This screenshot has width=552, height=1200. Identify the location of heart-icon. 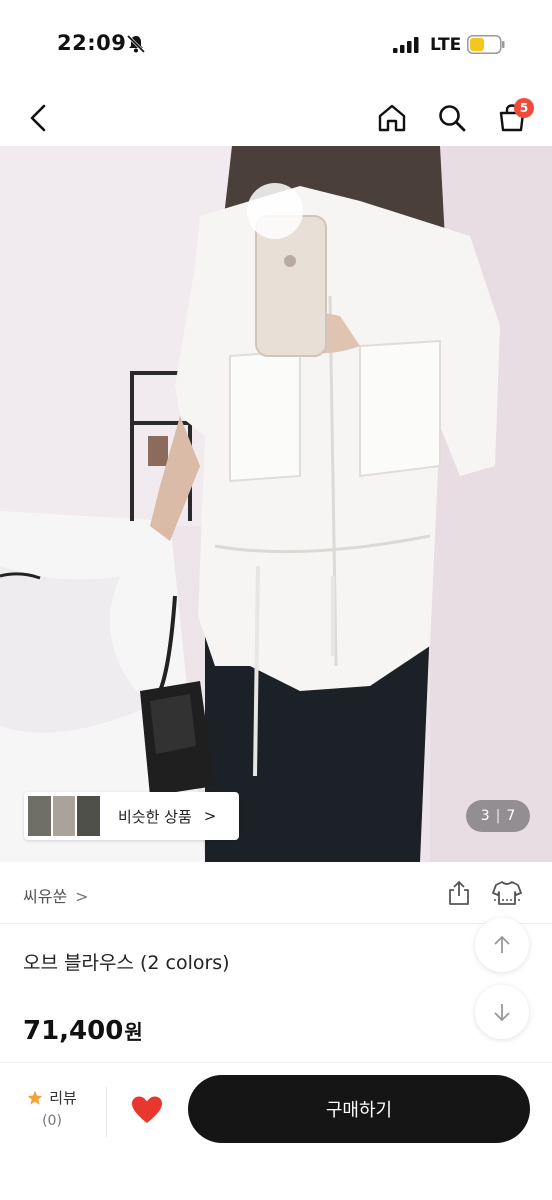
(147, 1109).